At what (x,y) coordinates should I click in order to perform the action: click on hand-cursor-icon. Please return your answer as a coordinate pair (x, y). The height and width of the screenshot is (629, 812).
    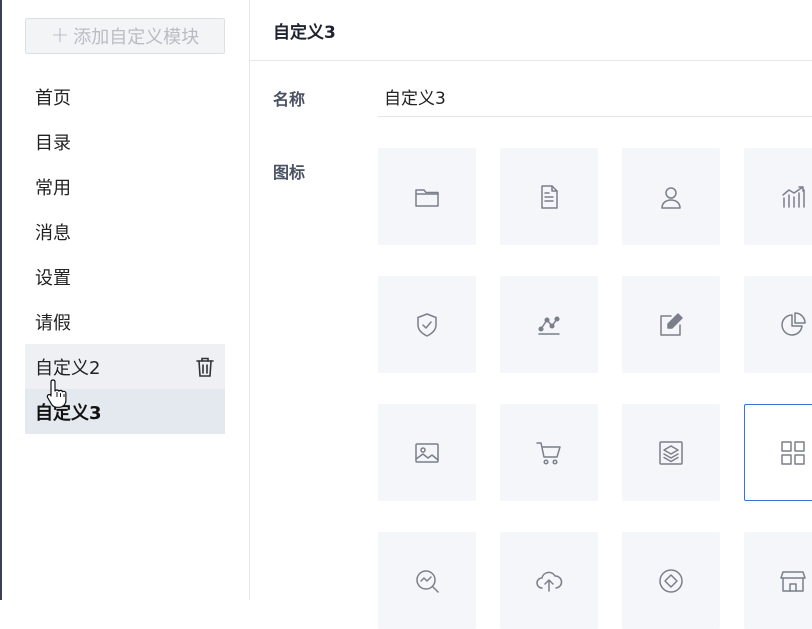
    Looking at the image, I should click on (56, 393).